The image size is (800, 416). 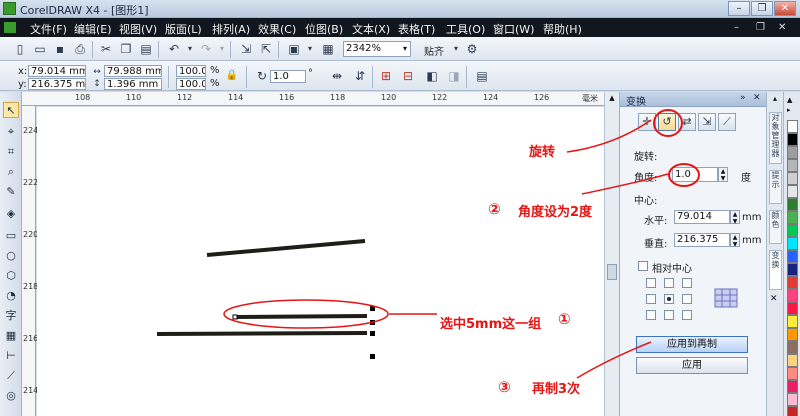 What do you see at coordinates (789, 100) in the screenshot?
I see `palette-scroll-up-icon: ▲` at bounding box center [789, 100].